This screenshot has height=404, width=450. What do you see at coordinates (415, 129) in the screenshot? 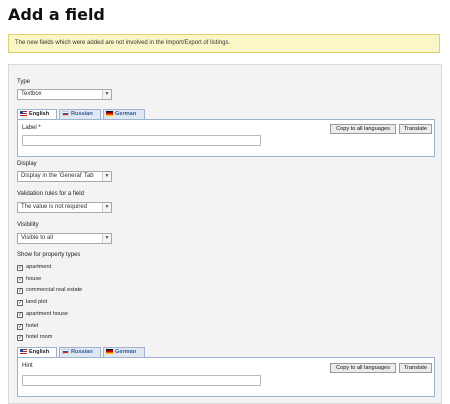
I see `translate-button: Translate` at bounding box center [415, 129].